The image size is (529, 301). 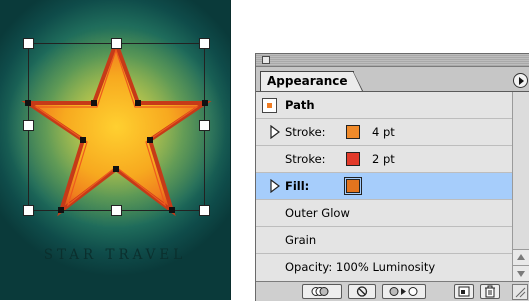 I want to click on panel-titlebar, so click(x=392, y=60).